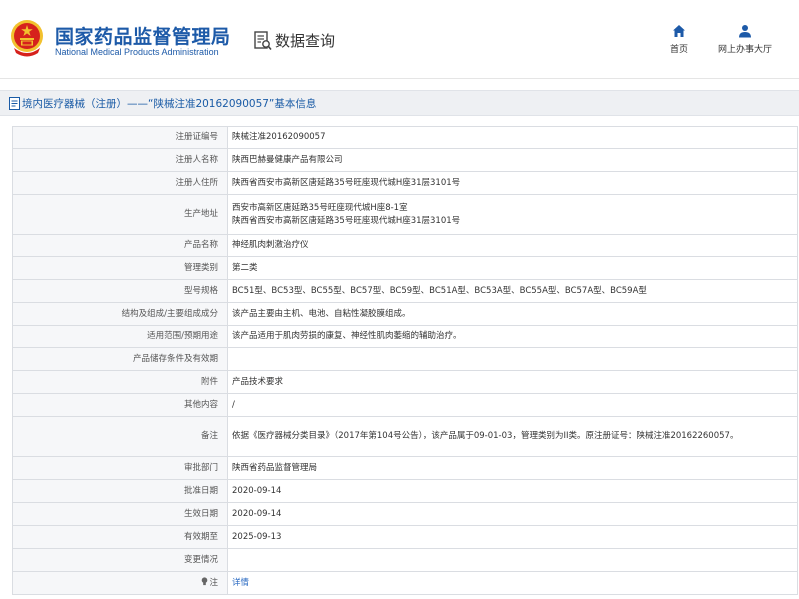 The image size is (799, 599). Describe the element at coordinates (120, 214) in the screenshot. I see `row-label: 生产地址` at that location.